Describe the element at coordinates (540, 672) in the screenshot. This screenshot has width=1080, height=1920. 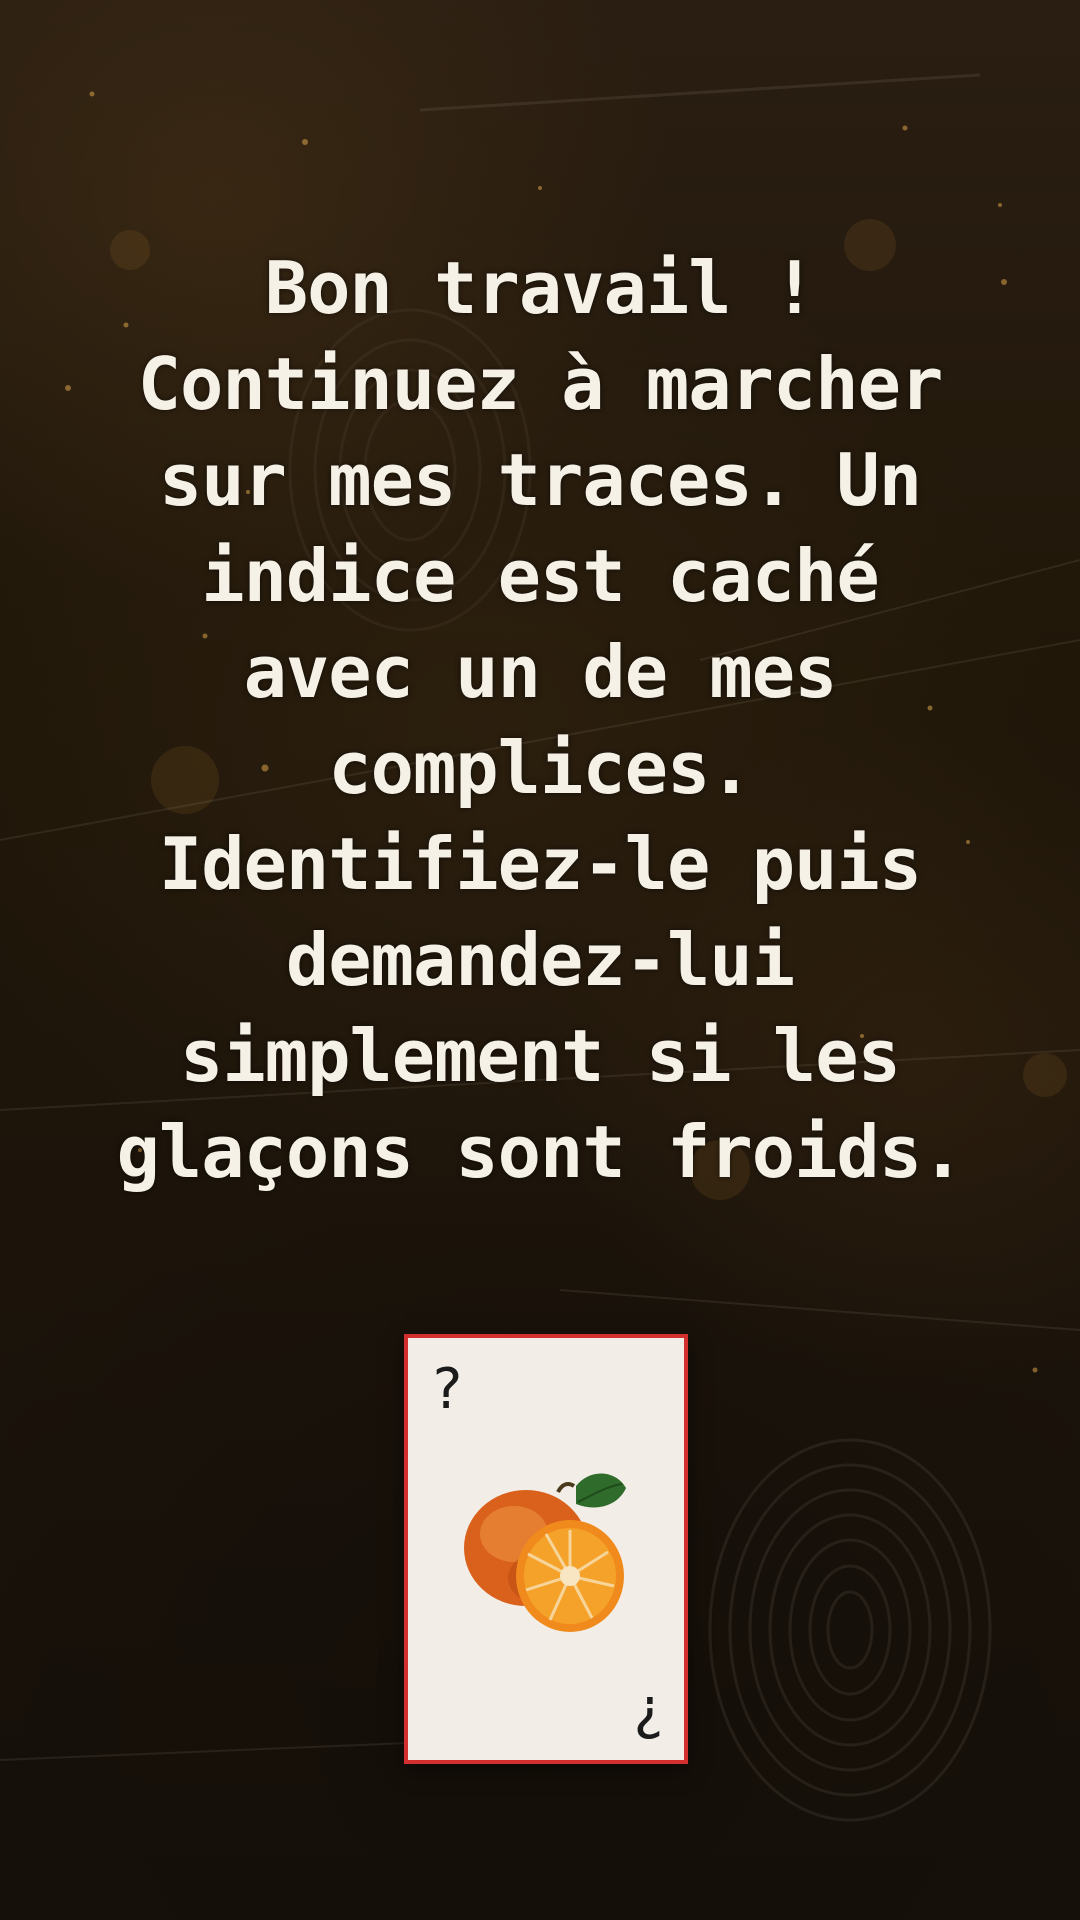
I see `message-line: avec un de mes` at that location.